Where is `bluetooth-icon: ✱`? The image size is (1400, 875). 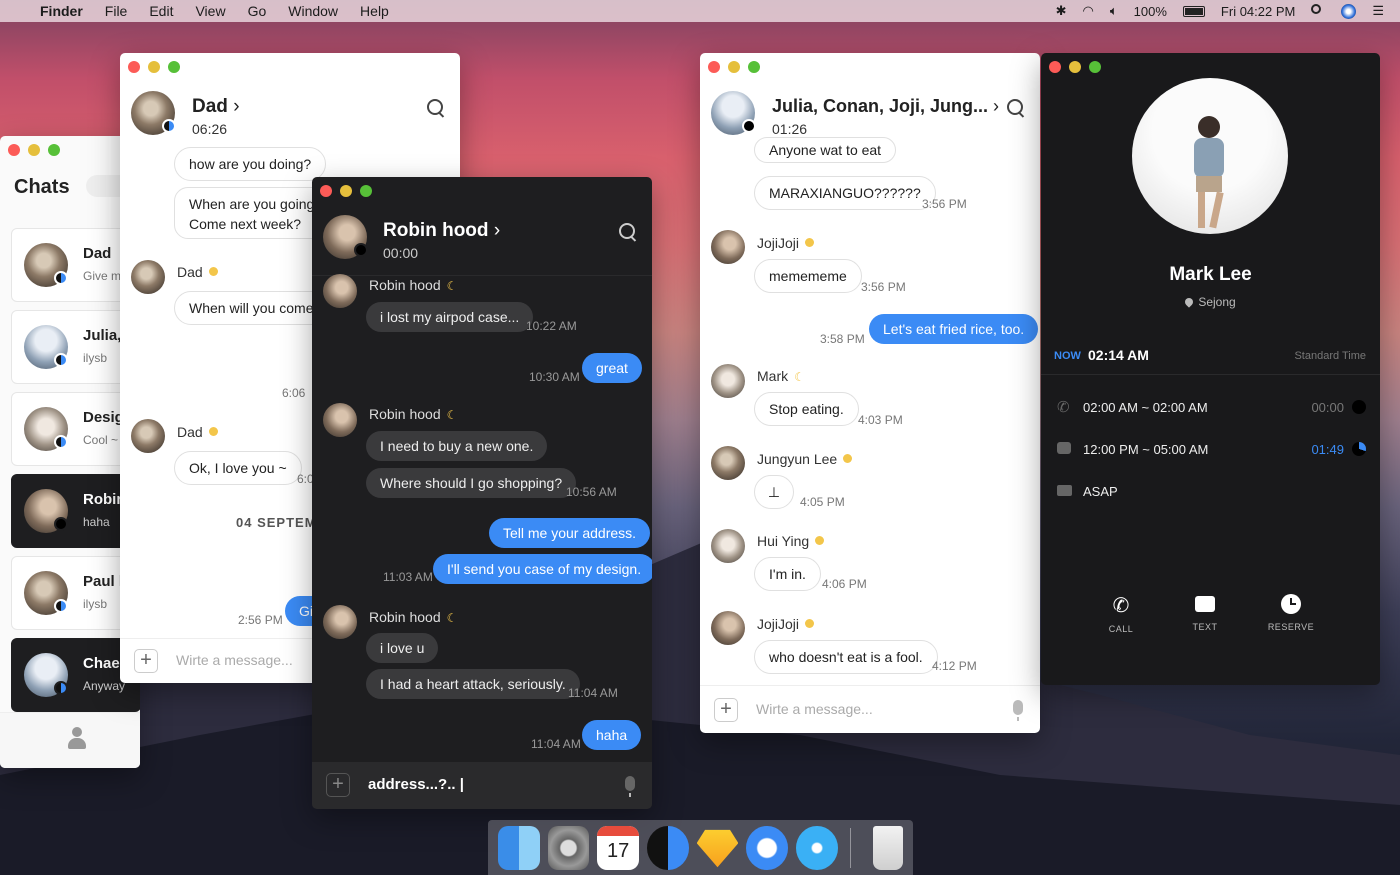
bluetooth-icon: ✱ is located at coordinates (1061, 11).